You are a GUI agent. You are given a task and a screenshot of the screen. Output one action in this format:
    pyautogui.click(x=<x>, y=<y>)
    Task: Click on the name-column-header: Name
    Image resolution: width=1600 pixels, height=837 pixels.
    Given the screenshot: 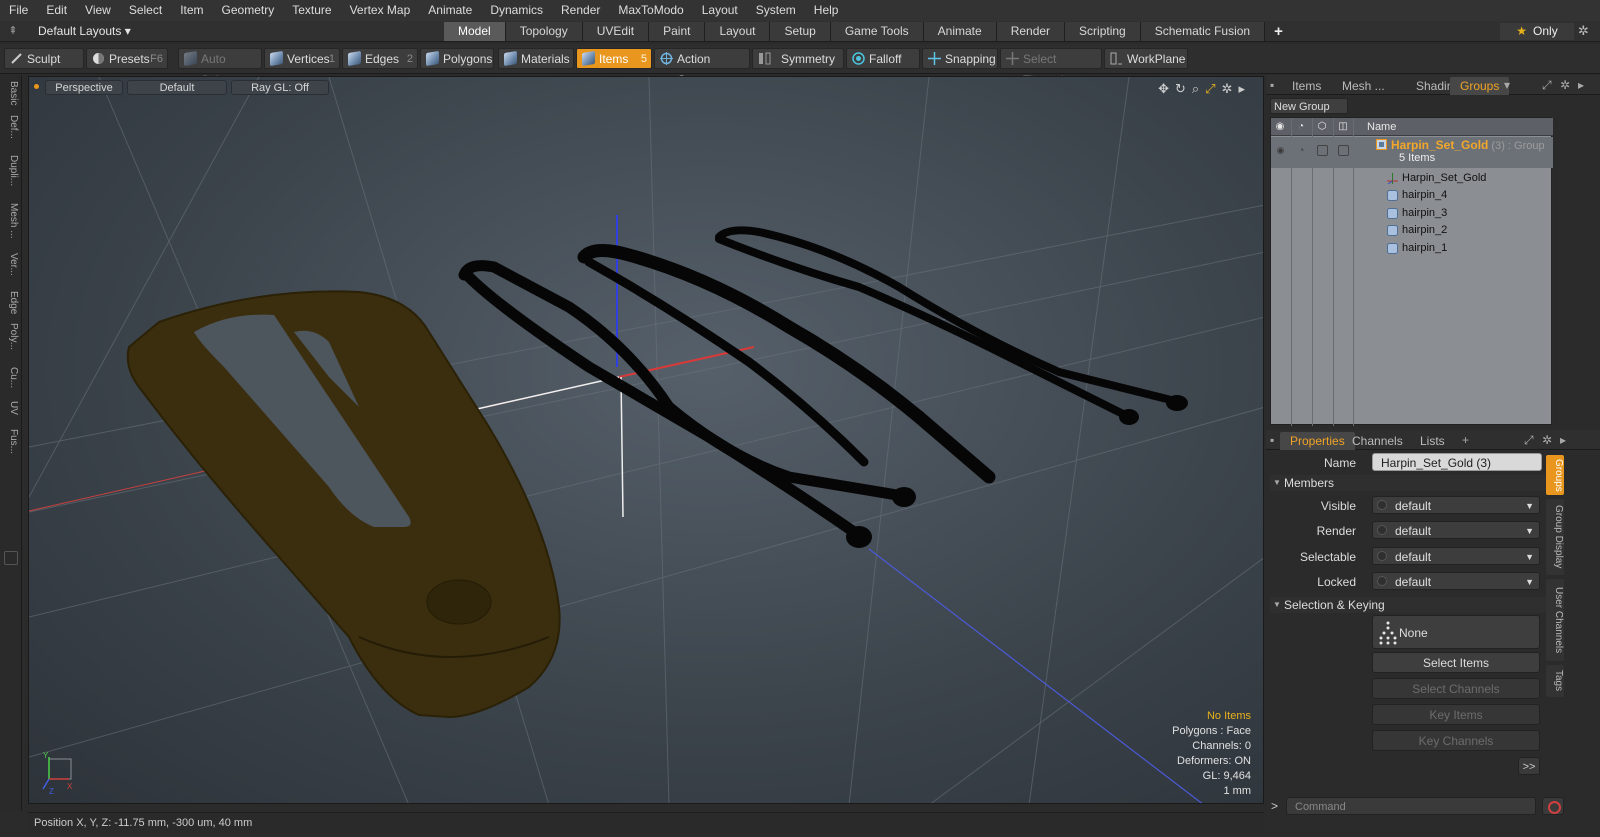 What is the action you would take?
    pyautogui.click(x=1381, y=127)
    